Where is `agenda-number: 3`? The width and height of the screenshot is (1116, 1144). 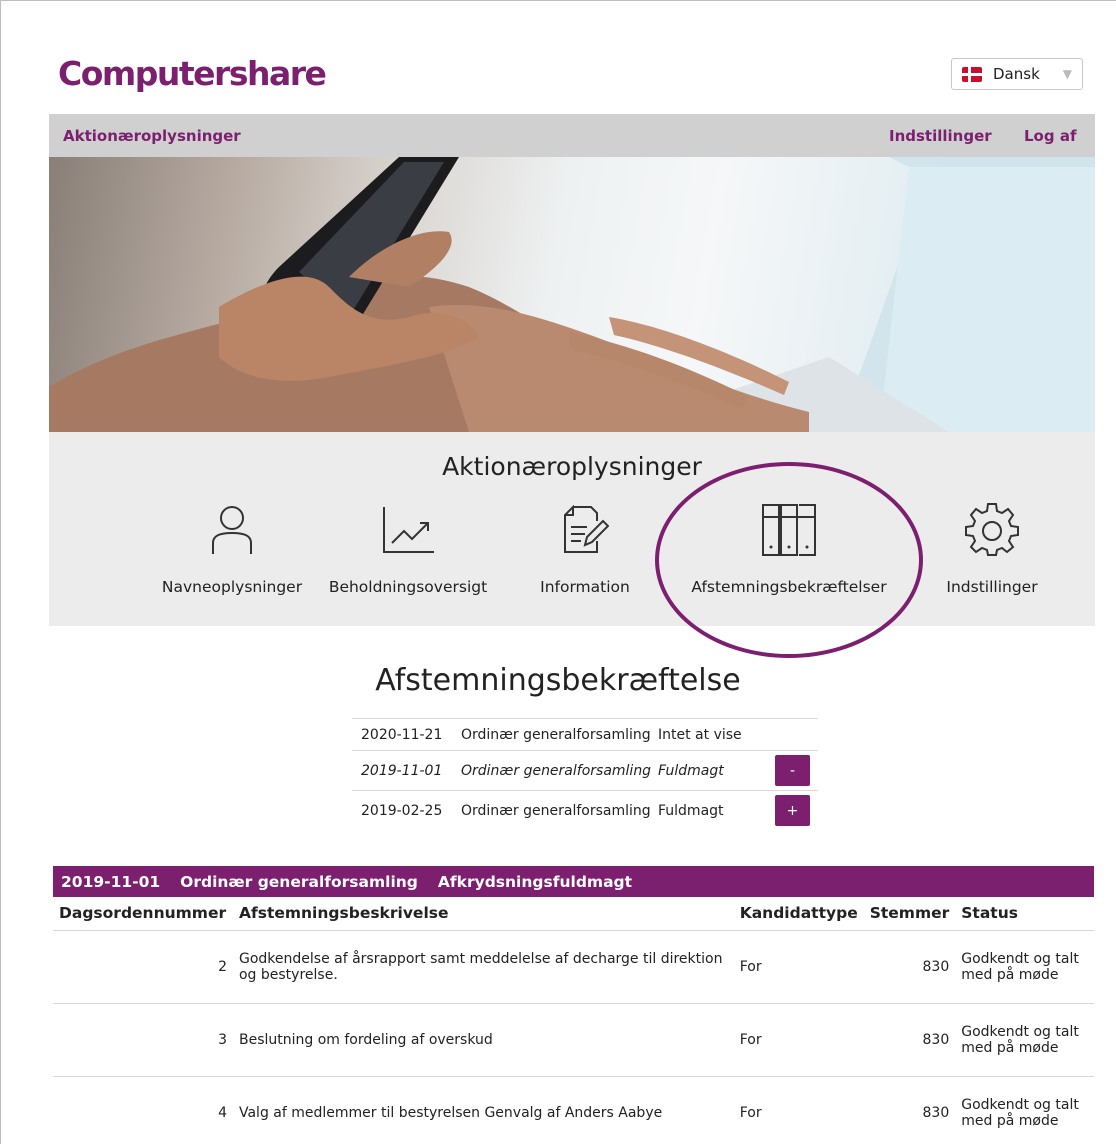 agenda-number: 3 is located at coordinates (143, 1039).